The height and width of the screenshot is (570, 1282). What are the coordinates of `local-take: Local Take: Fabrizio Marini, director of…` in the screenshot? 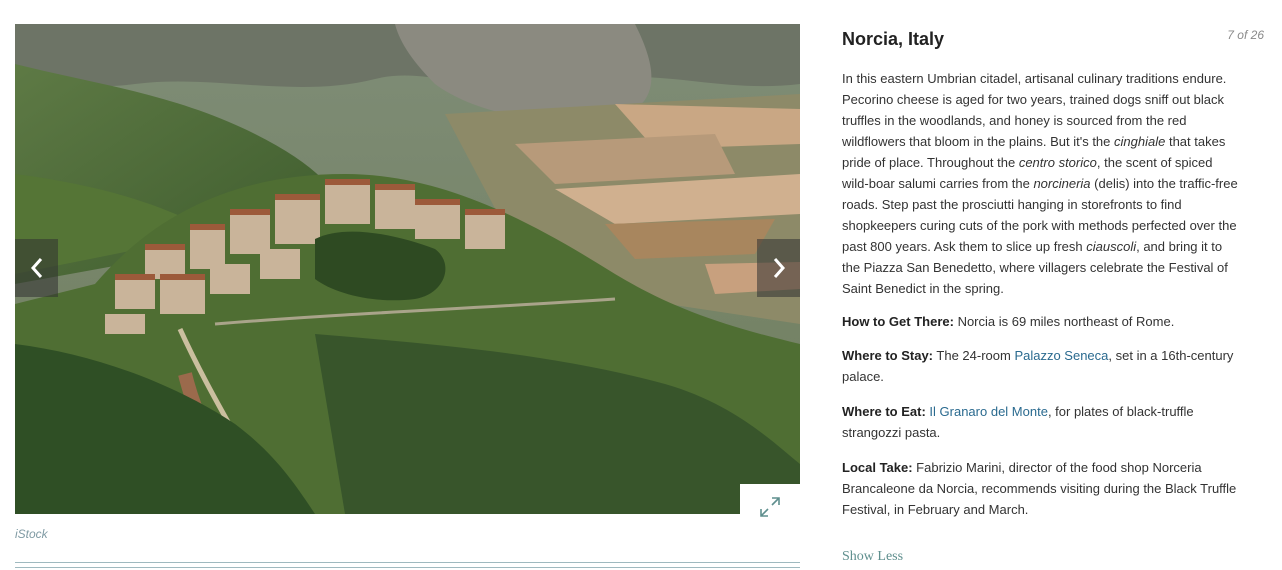 It's located at (1042, 488).